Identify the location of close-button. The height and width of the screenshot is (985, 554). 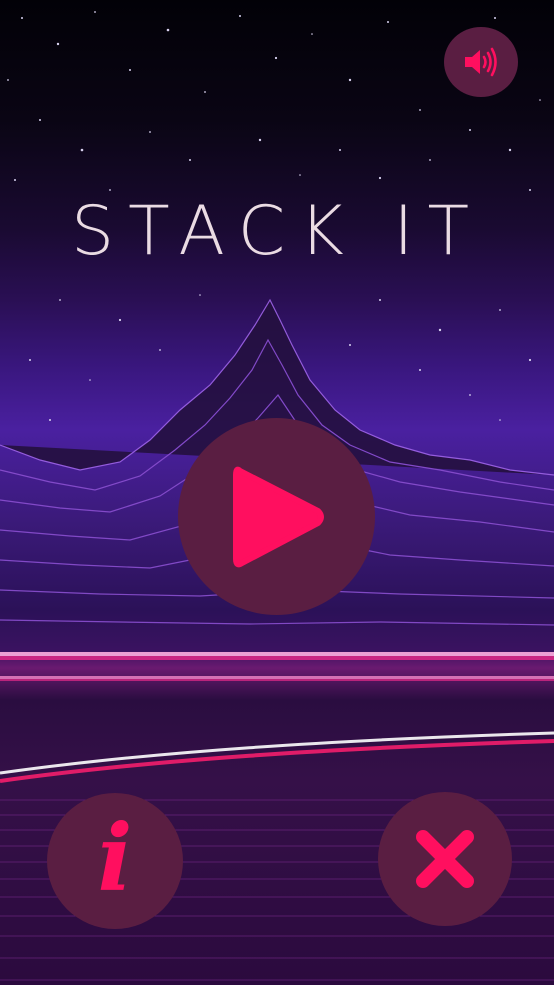
(445, 859).